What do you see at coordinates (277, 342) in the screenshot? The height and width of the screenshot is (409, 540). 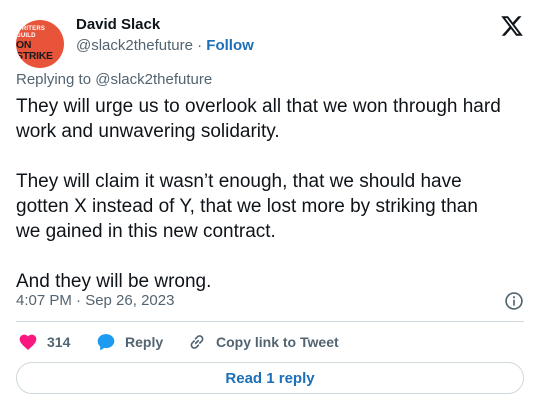 I see `copy-link-label: Copy link to Tweet` at bounding box center [277, 342].